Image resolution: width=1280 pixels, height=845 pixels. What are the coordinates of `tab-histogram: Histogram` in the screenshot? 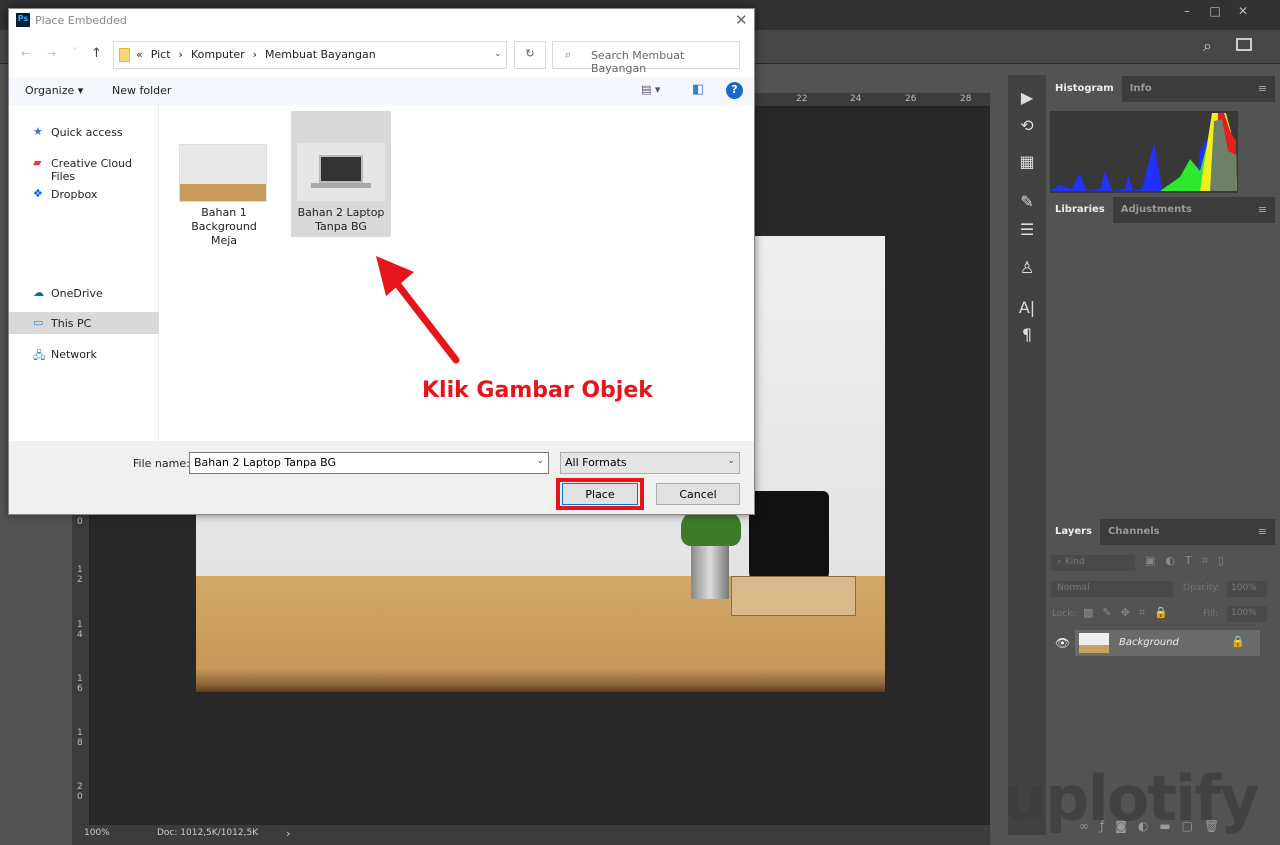 It's located at (1084, 89).